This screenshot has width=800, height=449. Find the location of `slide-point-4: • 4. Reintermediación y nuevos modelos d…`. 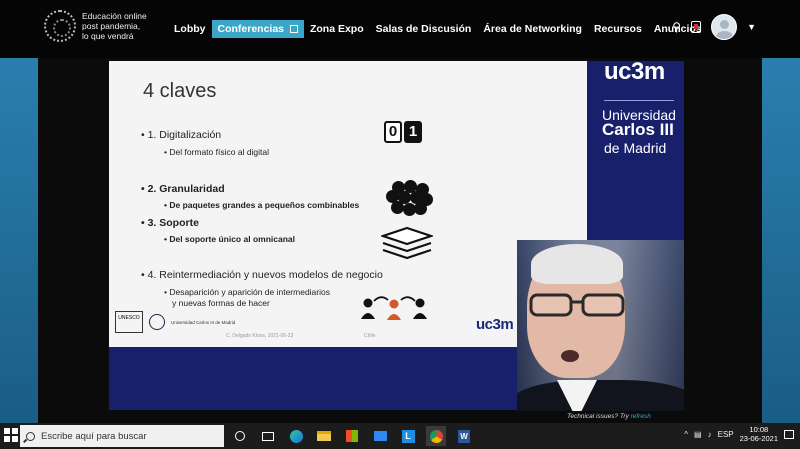

slide-point-4: • 4. Reintermediación y nuevos modelos d… is located at coordinates (262, 275).